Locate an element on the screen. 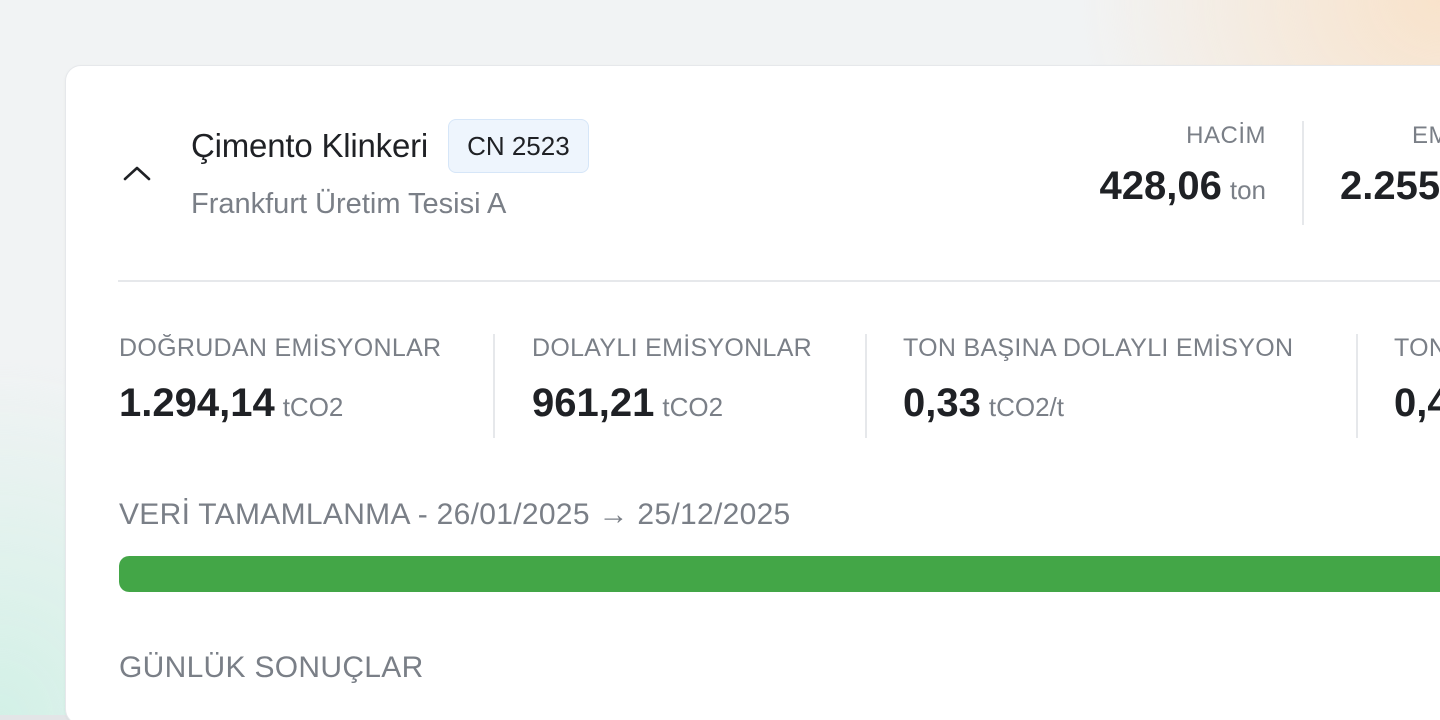 The width and height of the screenshot is (1440, 720). title-row: Çimento Klinkeri CN 2523 is located at coordinates (390, 146).